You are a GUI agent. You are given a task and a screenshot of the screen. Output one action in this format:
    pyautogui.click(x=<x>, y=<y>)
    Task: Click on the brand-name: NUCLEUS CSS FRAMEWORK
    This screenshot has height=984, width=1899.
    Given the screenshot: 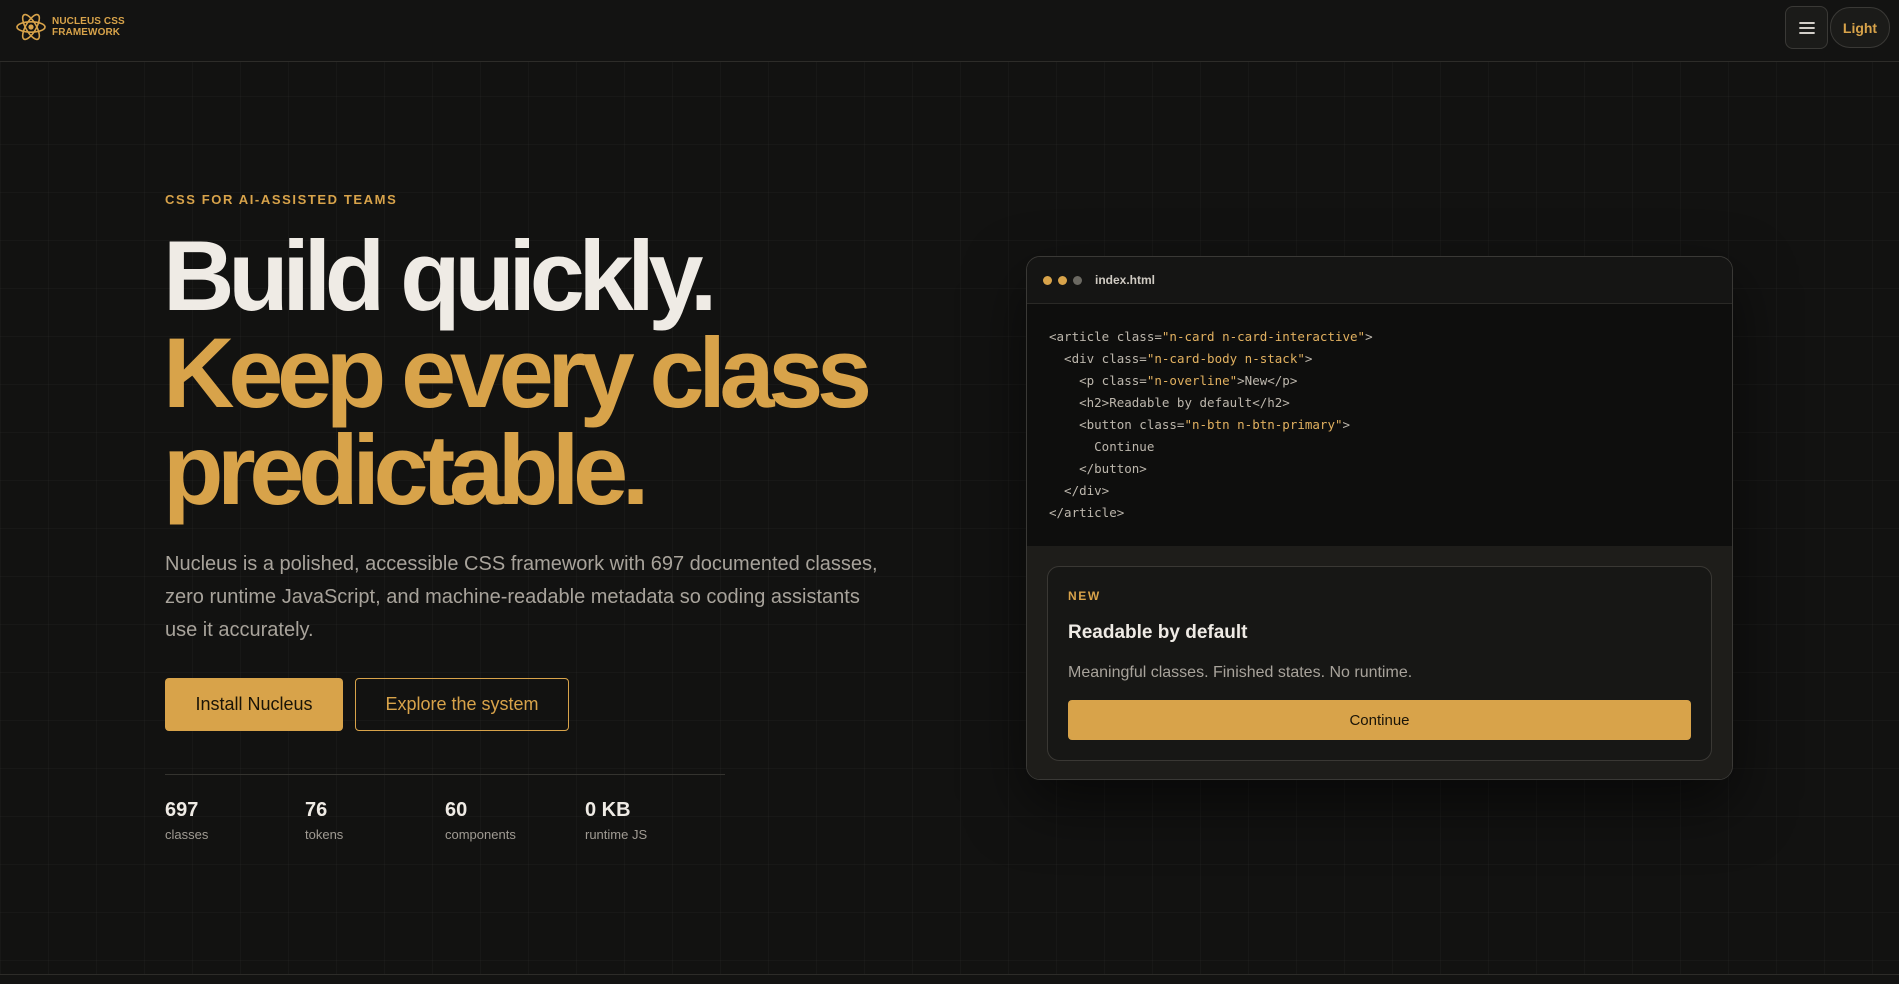 What is the action you would take?
    pyautogui.click(x=92, y=27)
    